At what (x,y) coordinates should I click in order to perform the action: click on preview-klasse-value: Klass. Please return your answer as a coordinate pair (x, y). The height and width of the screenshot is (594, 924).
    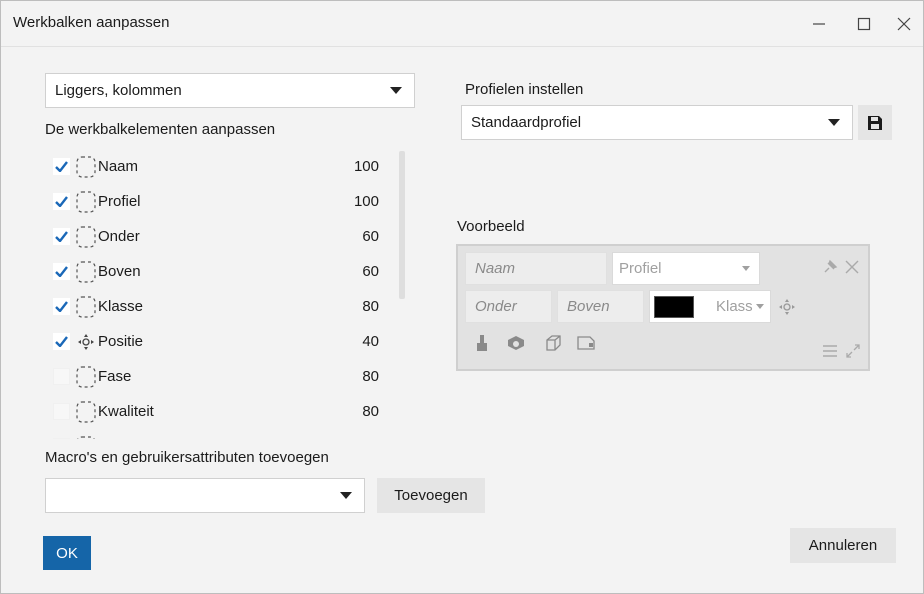
    Looking at the image, I should click on (734, 306).